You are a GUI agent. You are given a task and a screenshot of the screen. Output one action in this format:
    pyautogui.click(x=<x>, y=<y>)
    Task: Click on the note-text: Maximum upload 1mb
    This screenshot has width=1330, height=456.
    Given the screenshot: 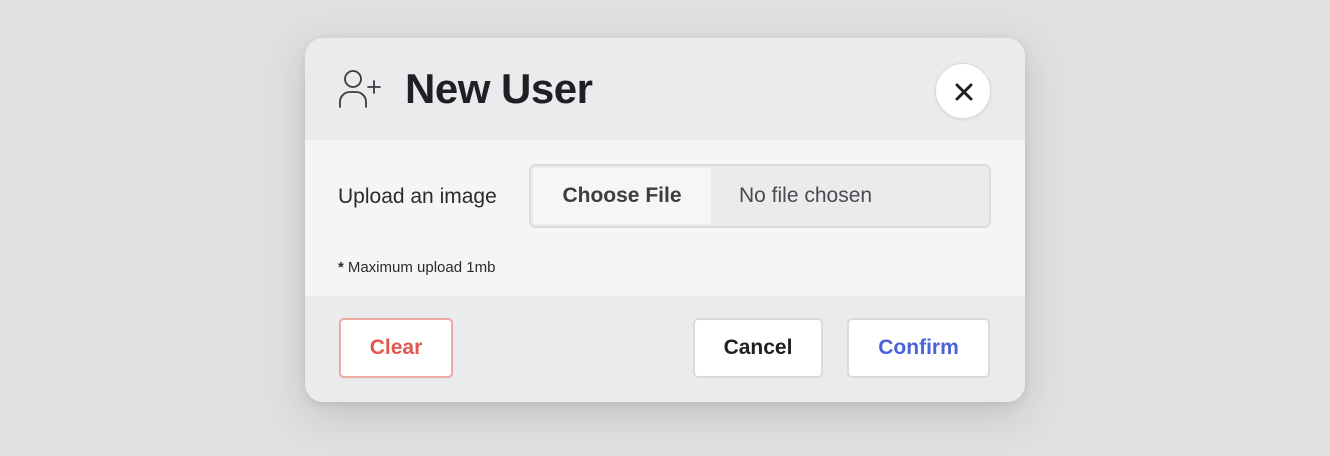 What is the action you would take?
    pyautogui.click(x=421, y=267)
    